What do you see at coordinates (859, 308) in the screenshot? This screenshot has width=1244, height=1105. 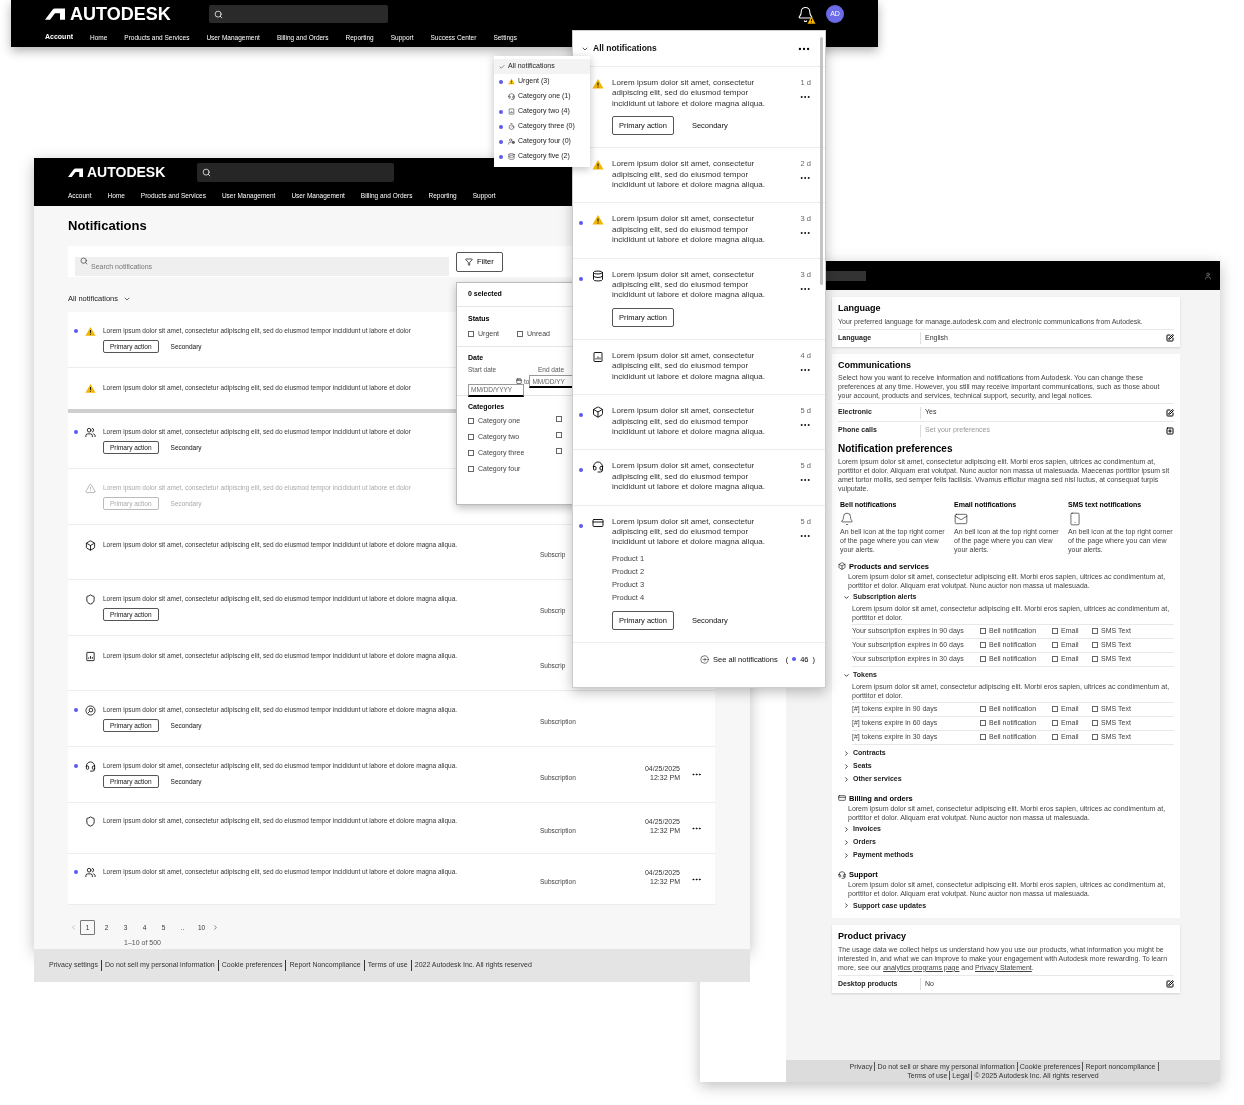 I see `card-title: Language` at bounding box center [859, 308].